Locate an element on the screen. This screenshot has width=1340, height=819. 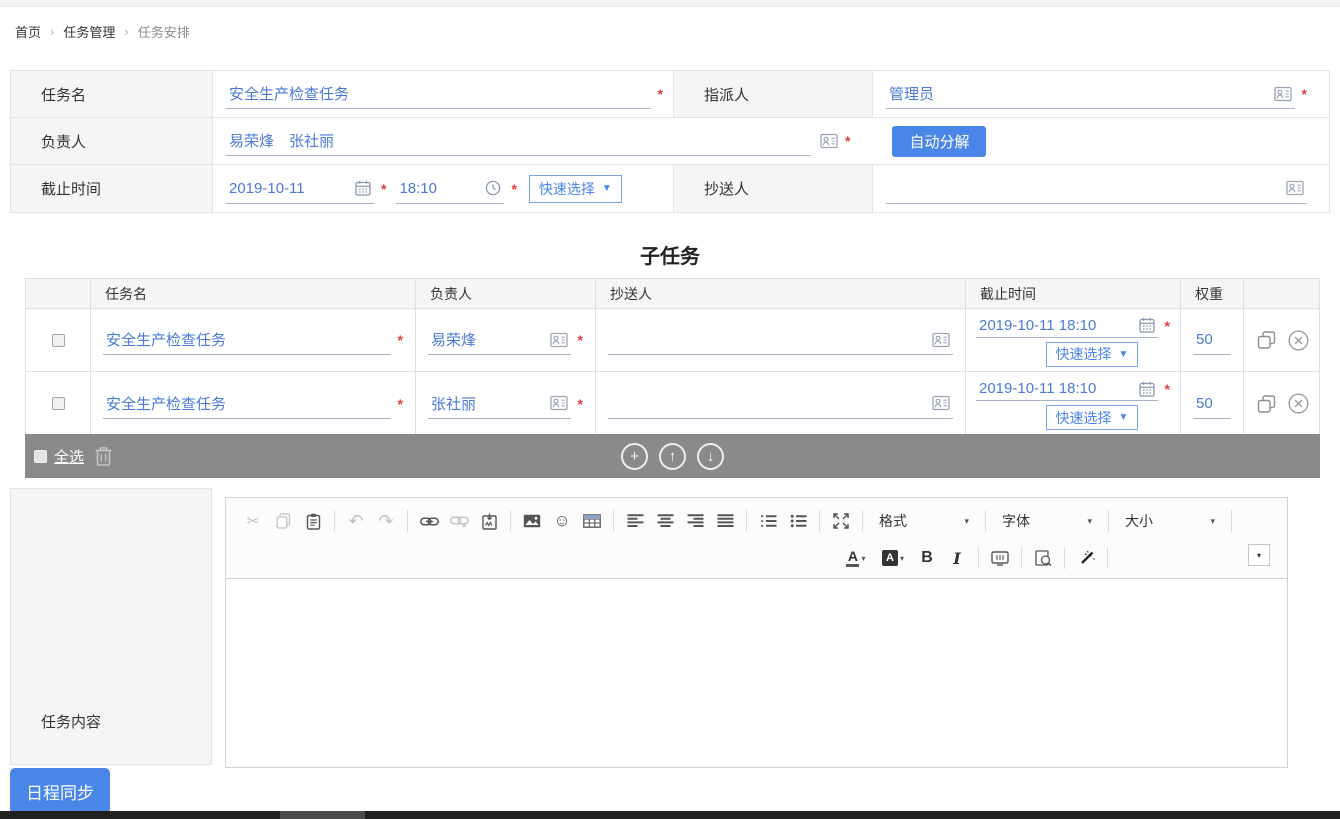
auto-split-button: 自动分解 is located at coordinates (939, 141).